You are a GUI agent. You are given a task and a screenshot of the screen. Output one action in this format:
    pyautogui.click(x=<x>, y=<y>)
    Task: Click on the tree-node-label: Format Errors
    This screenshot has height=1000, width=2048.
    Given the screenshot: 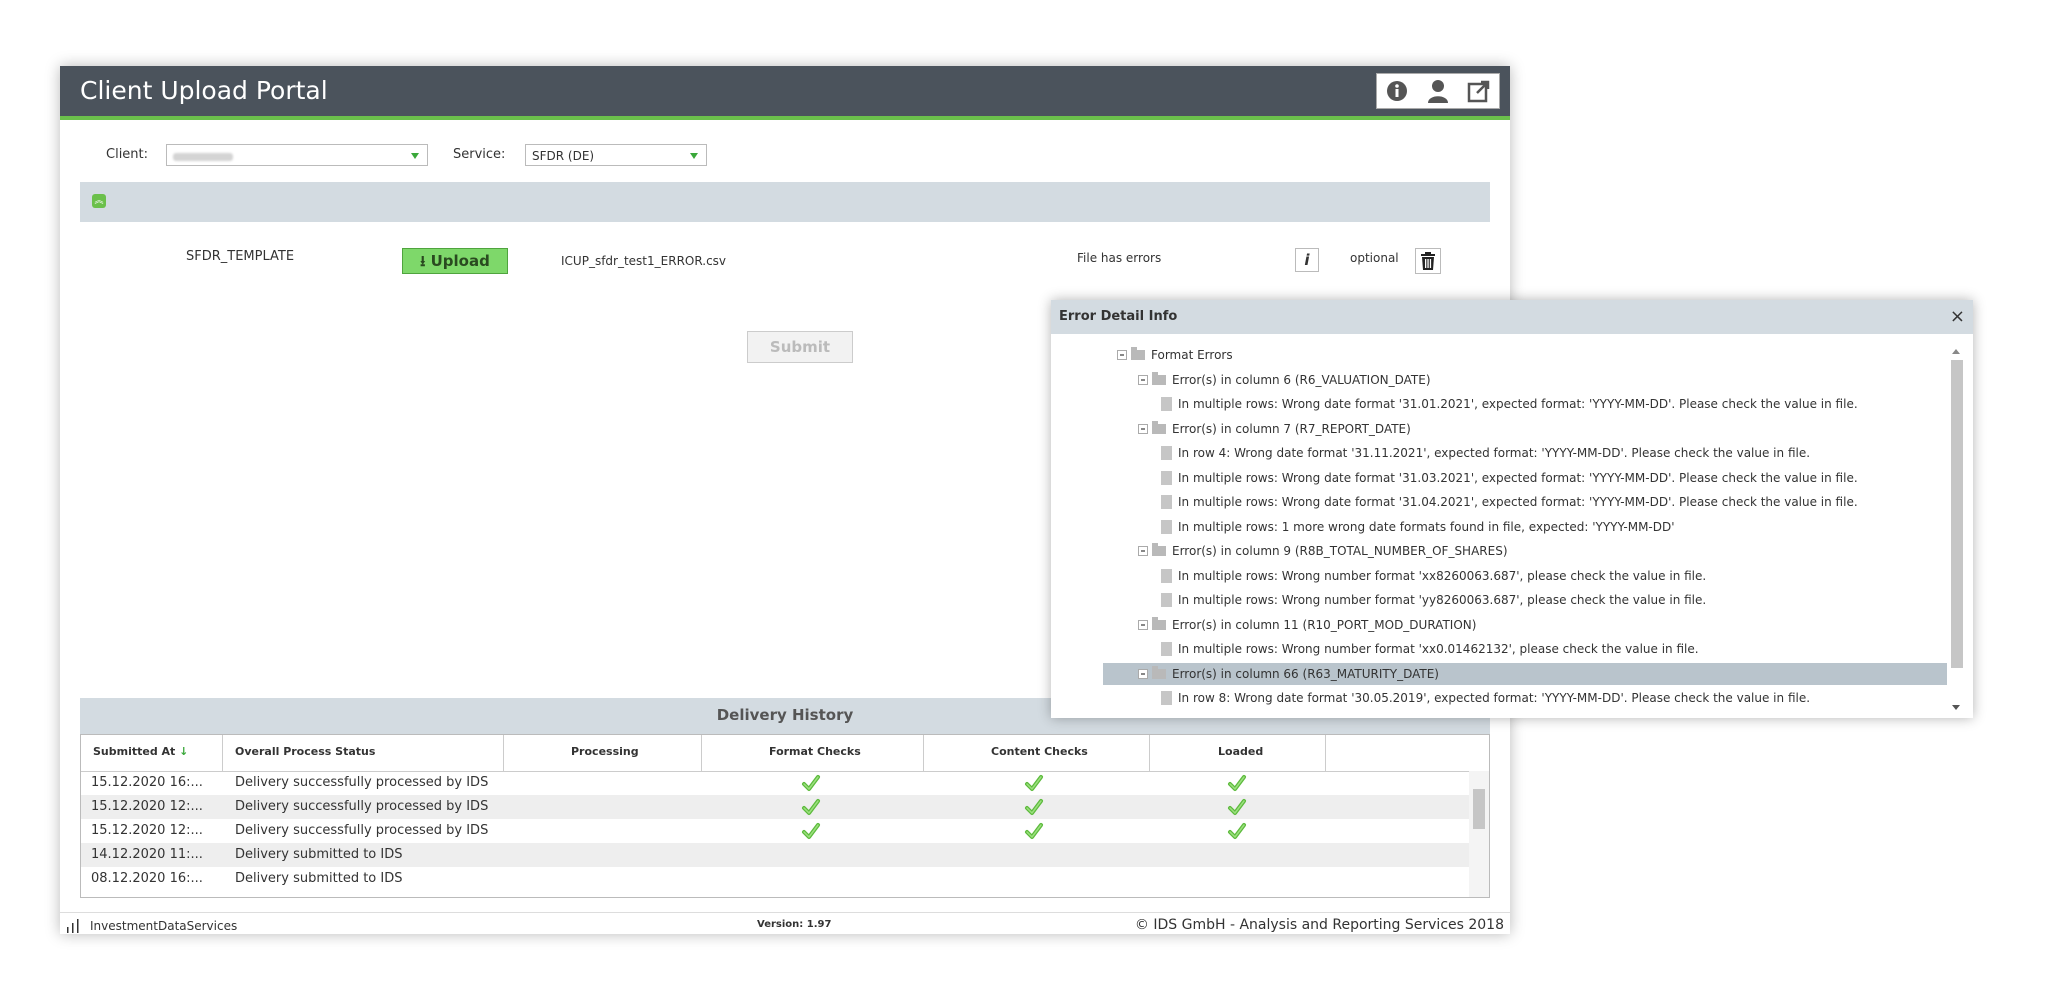 What is the action you would take?
    pyautogui.click(x=1192, y=355)
    